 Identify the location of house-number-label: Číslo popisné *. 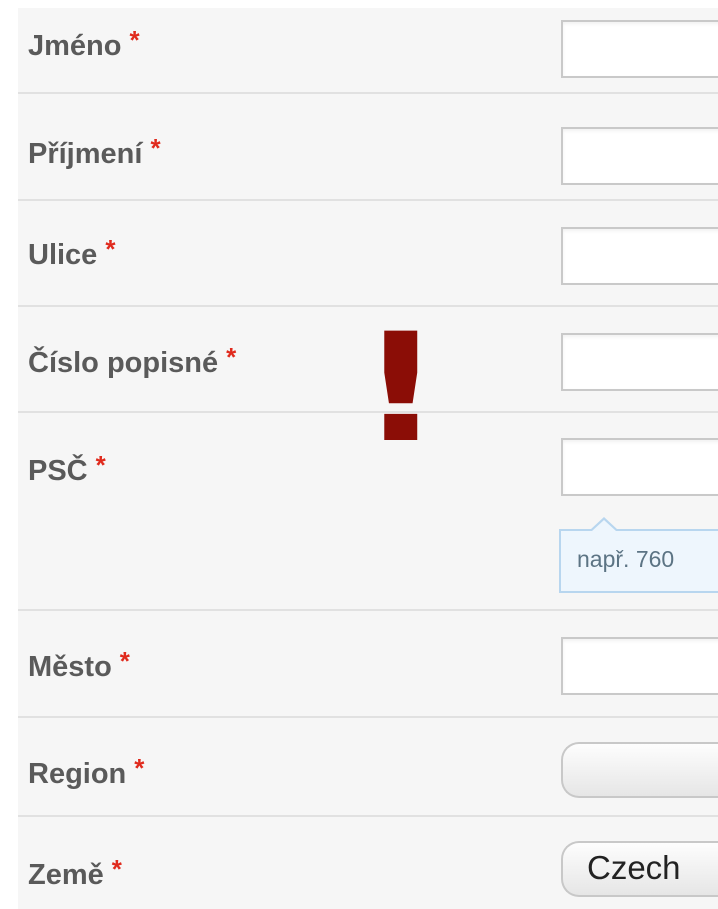
(132, 361).